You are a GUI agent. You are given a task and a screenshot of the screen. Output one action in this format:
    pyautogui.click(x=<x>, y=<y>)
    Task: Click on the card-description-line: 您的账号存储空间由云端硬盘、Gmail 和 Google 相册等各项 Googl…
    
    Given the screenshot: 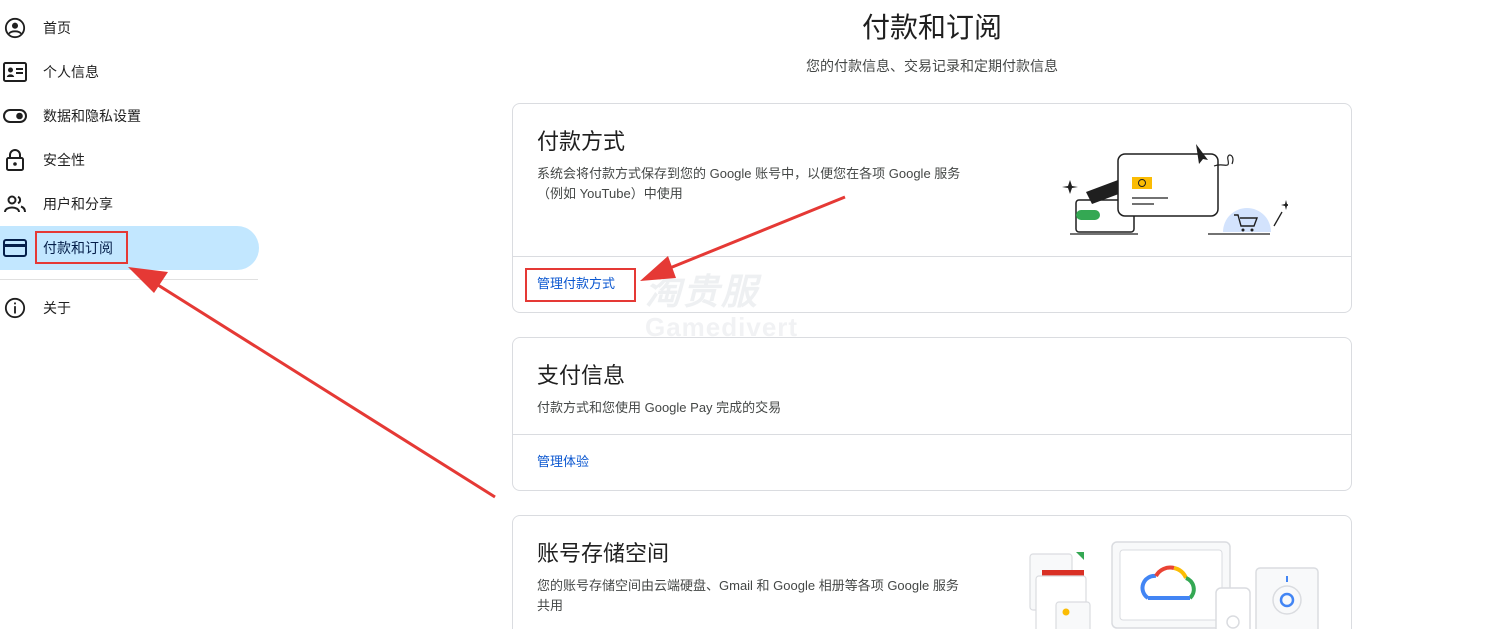 What is the action you would take?
    pyautogui.click(x=748, y=585)
    